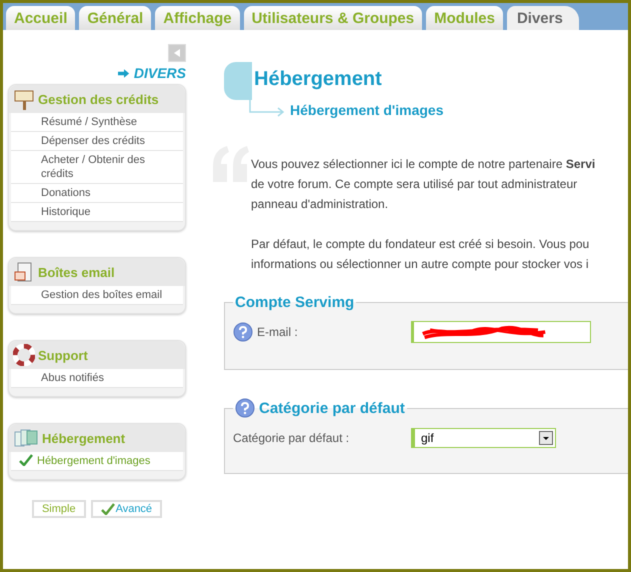  What do you see at coordinates (483, 438) in the screenshot?
I see `category-dropdown: gif` at bounding box center [483, 438].